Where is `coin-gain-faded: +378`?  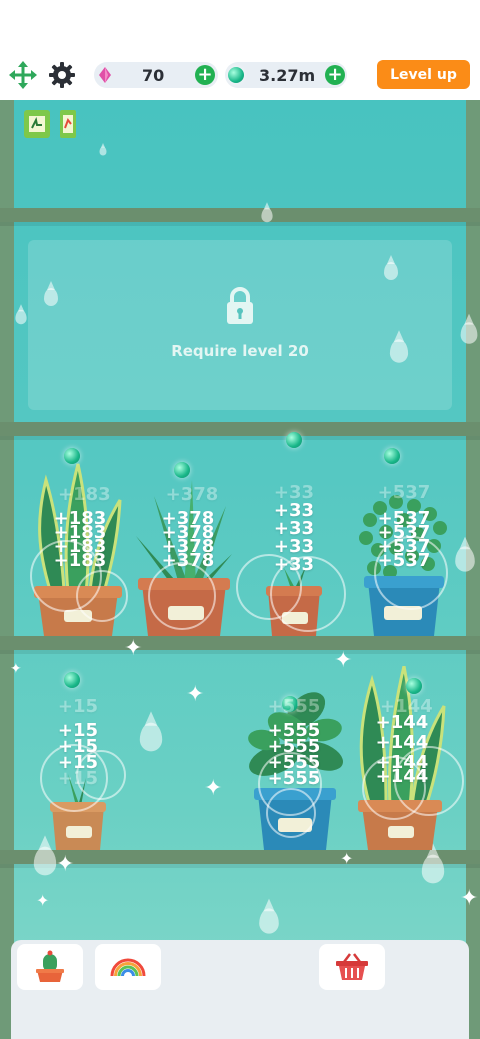
coin-gain-faded: +378 is located at coordinates (192, 494).